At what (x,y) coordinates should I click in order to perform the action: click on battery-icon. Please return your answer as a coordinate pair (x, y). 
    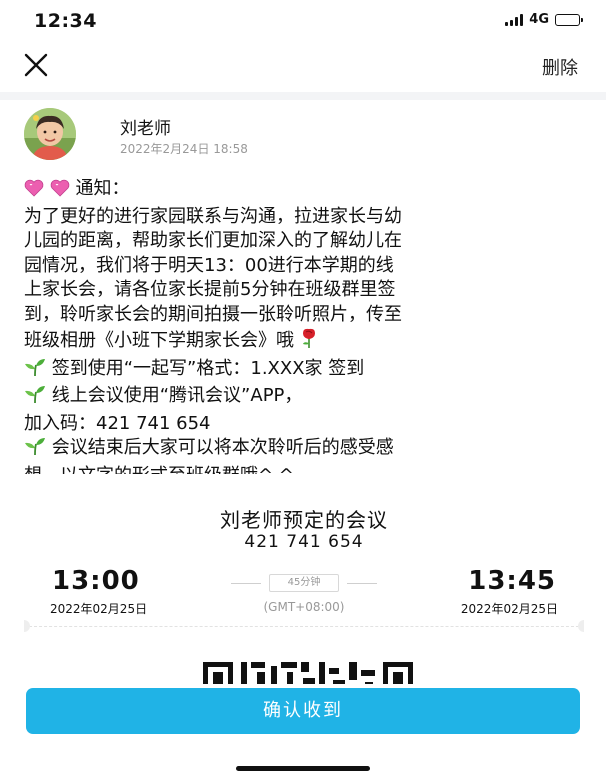
    Looking at the image, I should click on (569, 19).